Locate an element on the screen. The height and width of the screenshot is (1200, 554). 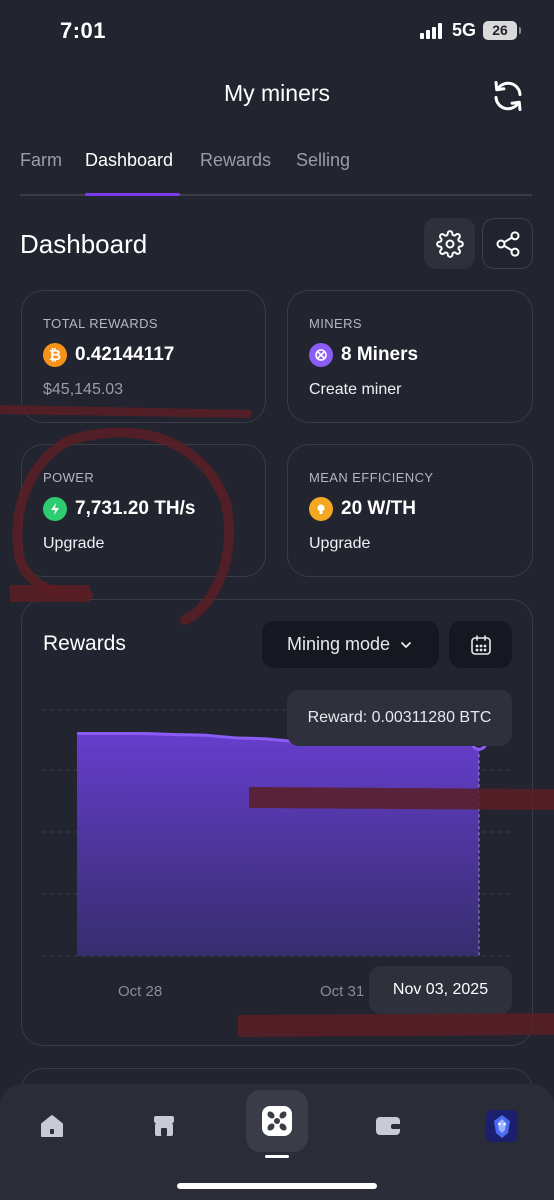
share-icon is located at coordinates (507, 243).